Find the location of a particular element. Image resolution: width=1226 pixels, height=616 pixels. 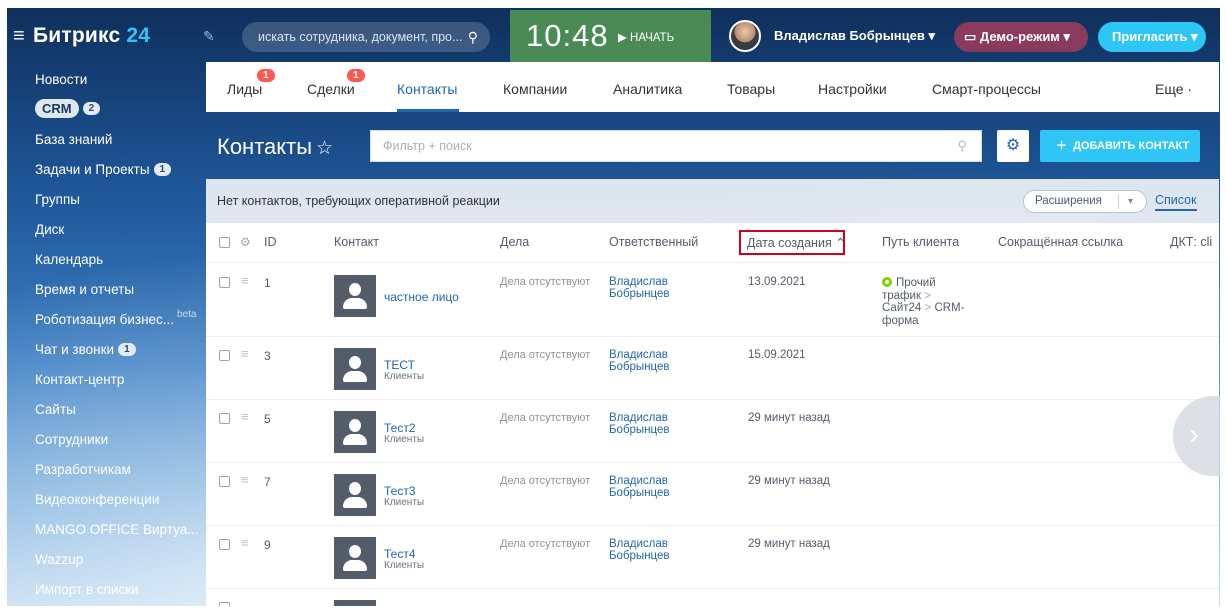

tab-analytics: Аналитика is located at coordinates (647, 89).